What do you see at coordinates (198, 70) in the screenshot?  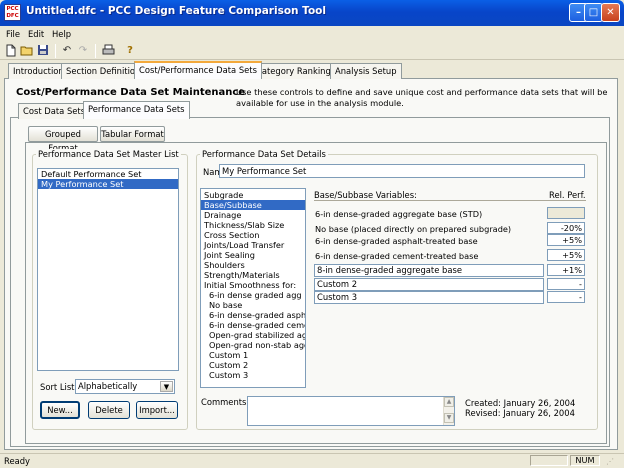 I see `tab-cost-performance: Cost/Performance Data Sets` at bounding box center [198, 70].